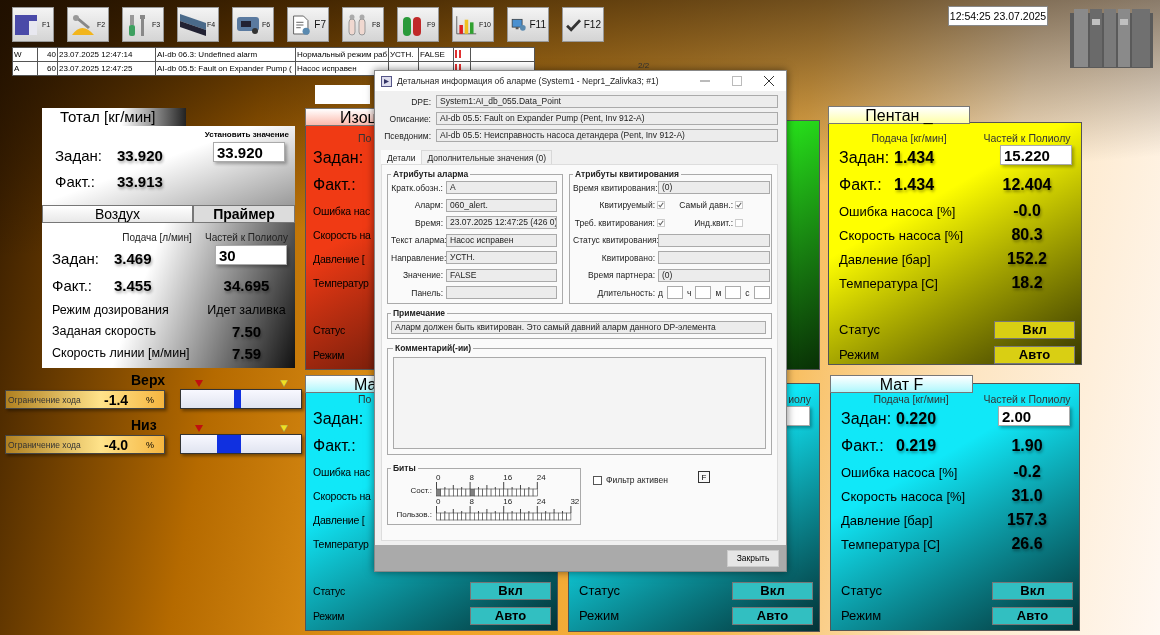 The width and height of the screenshot is (1160, 635). Describe the element at coordinates (614, 187) in the screenshot. I see `field-label: Время квитирования:` at that location.